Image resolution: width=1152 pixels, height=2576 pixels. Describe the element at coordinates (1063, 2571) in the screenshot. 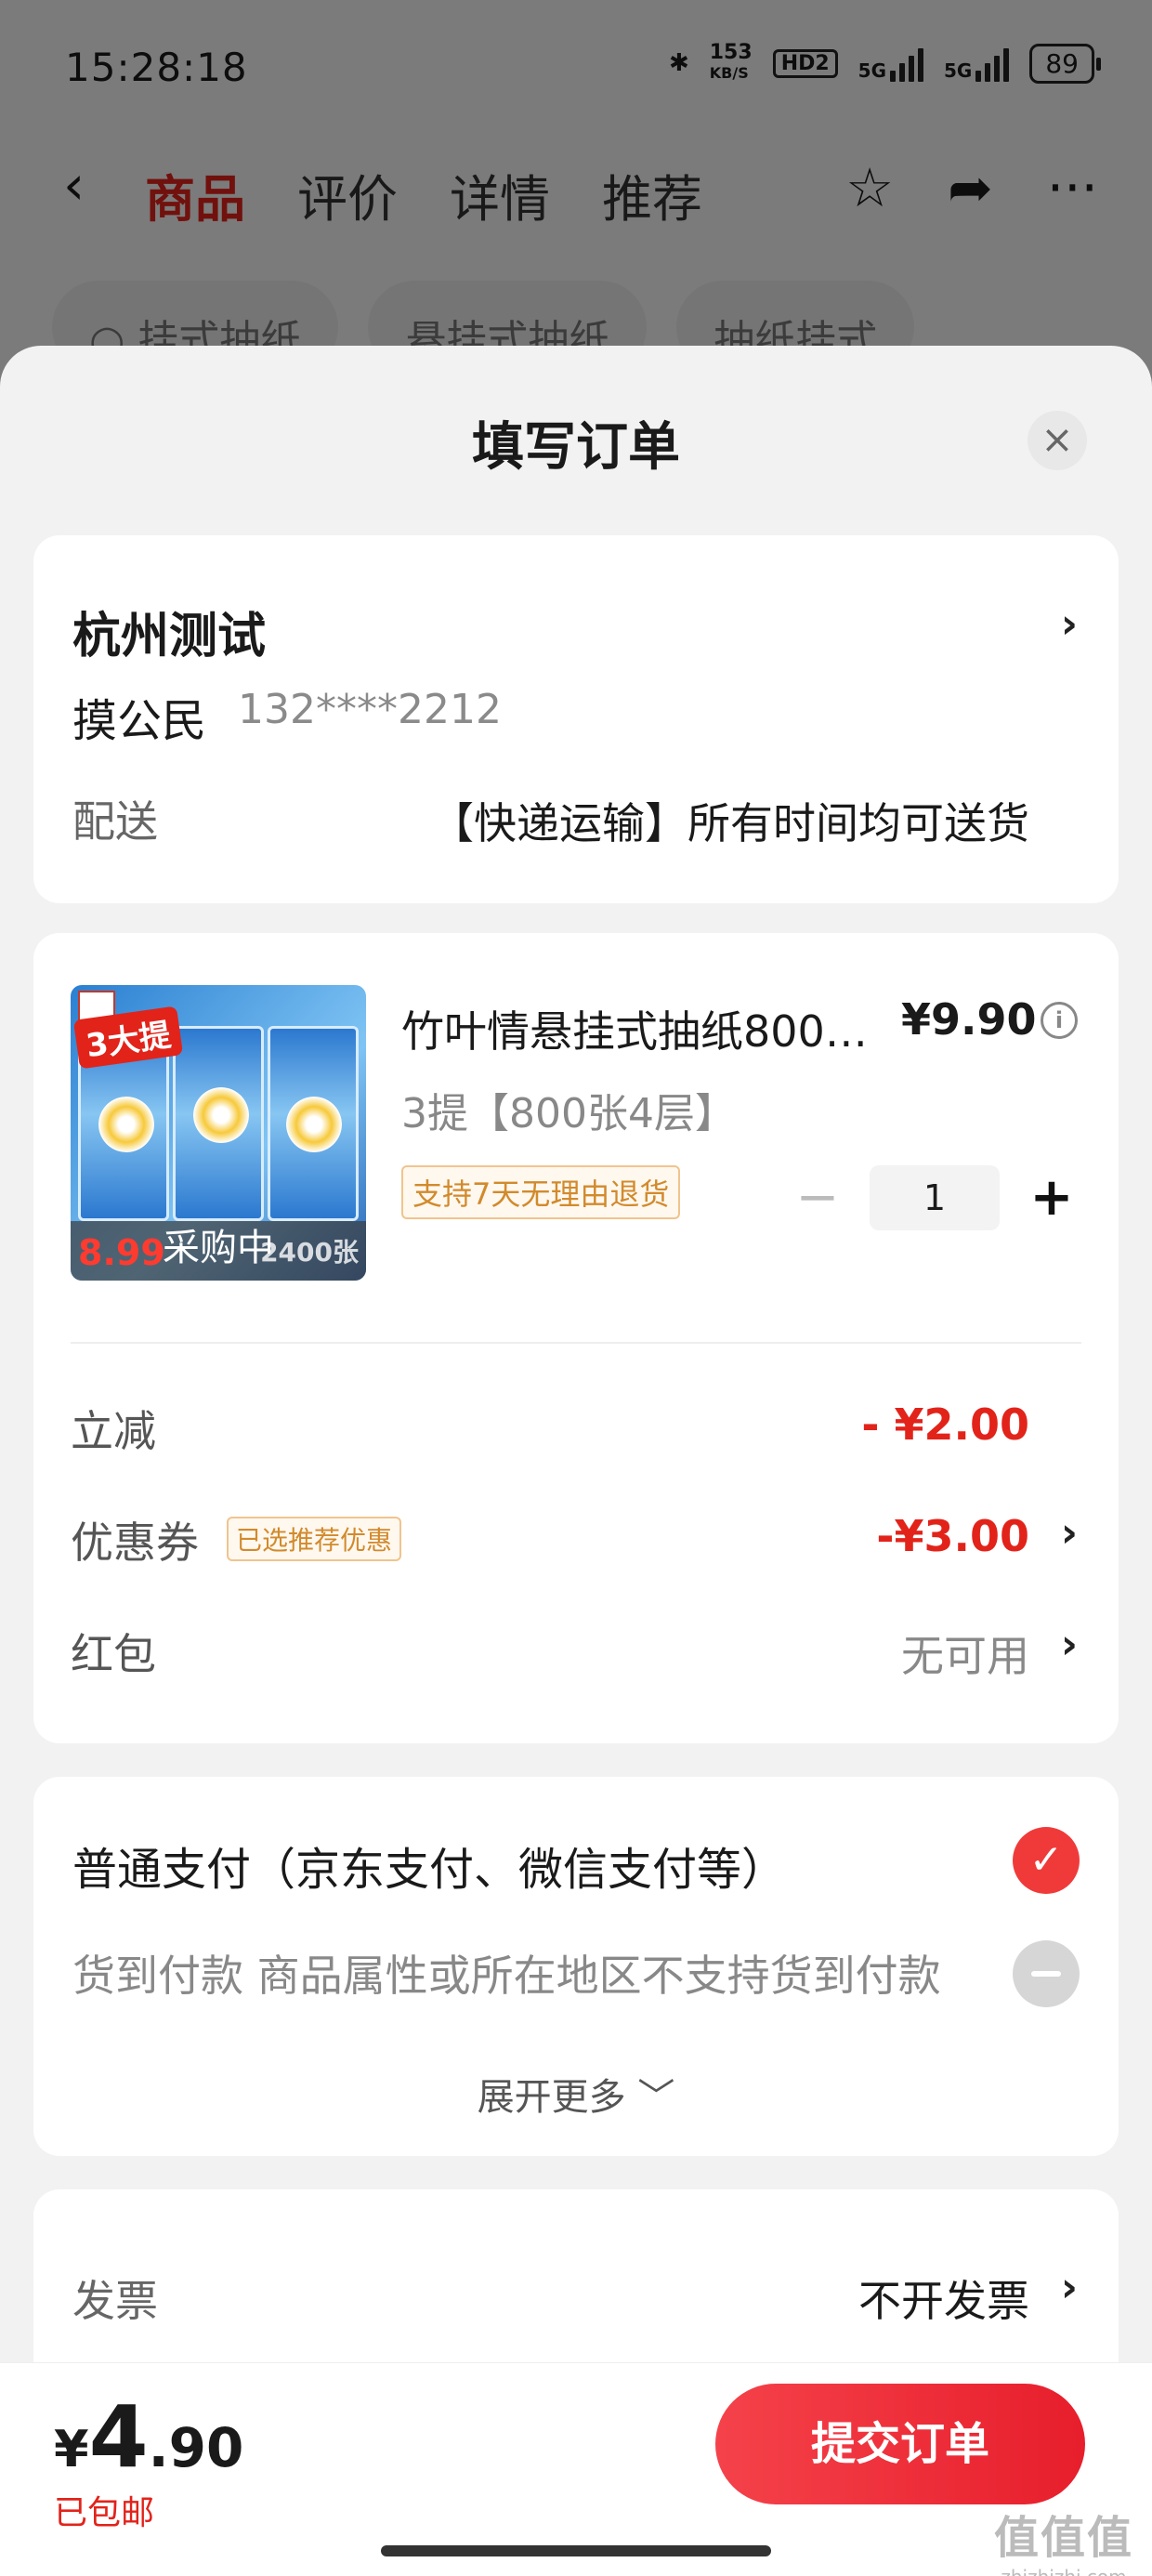

I see `watermark-url: zhizhizhi.com` at that location.